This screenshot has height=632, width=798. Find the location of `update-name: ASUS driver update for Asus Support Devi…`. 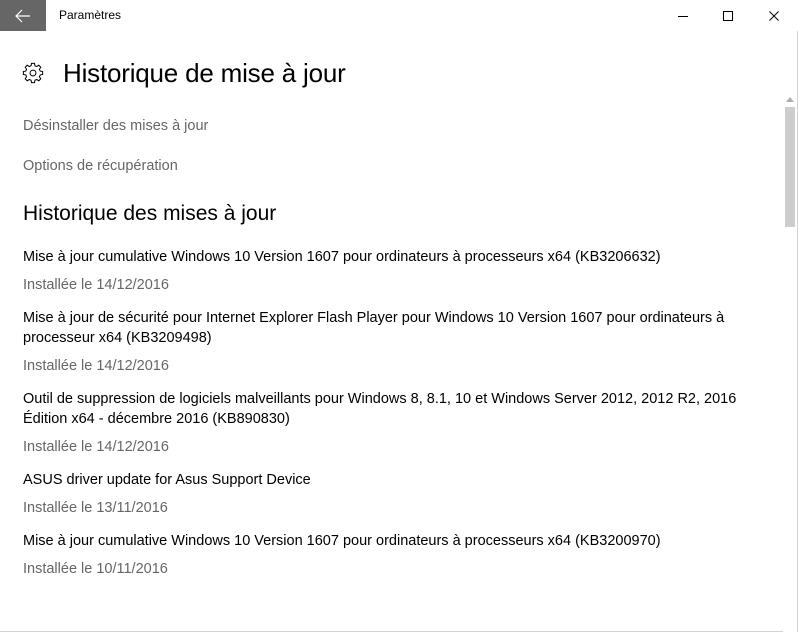

update-name: ASUS driver update for Asus Support Devi… is located at coordinates (388, 480).